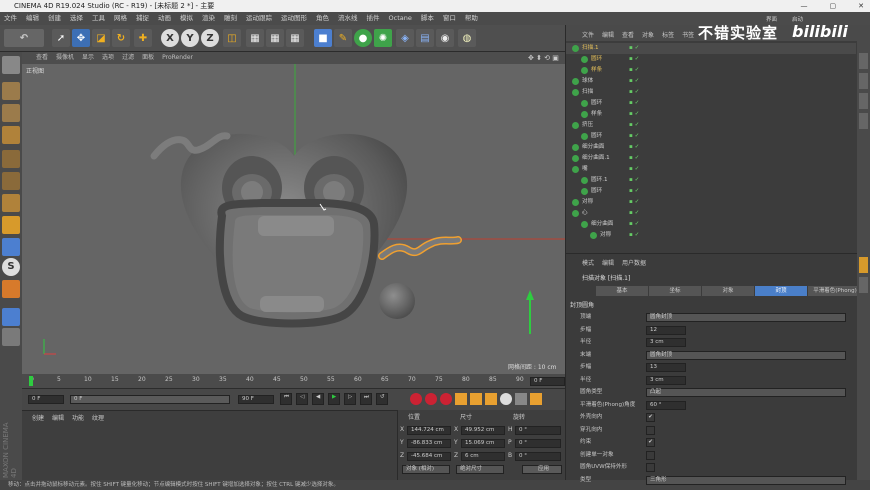 This screenshot has width=870, height=490. What do you see at coordinates (11, 247) in the screenshot?
I see `tweak-mode-button` at bounding box center [11, 247].